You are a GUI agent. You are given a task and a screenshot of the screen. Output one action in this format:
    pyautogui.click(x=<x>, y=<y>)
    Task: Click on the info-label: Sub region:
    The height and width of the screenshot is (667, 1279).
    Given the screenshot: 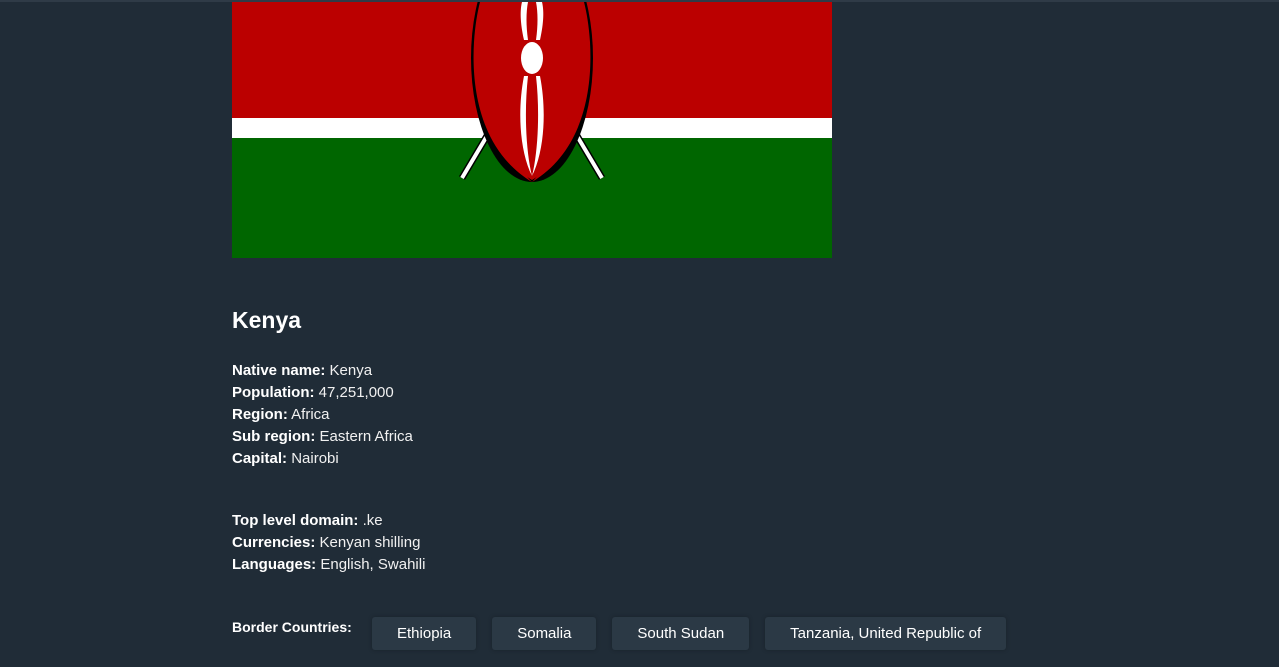 What is the action you would take?
    pyautogui.click(x=274, y=436)
    